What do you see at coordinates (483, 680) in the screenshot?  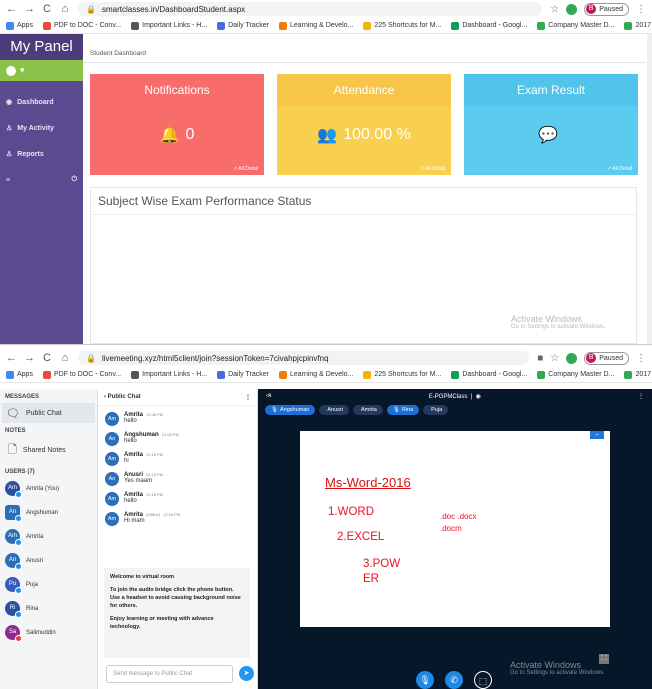 I see `share-screen-button: ⬚` at bounding box center [483, 680].